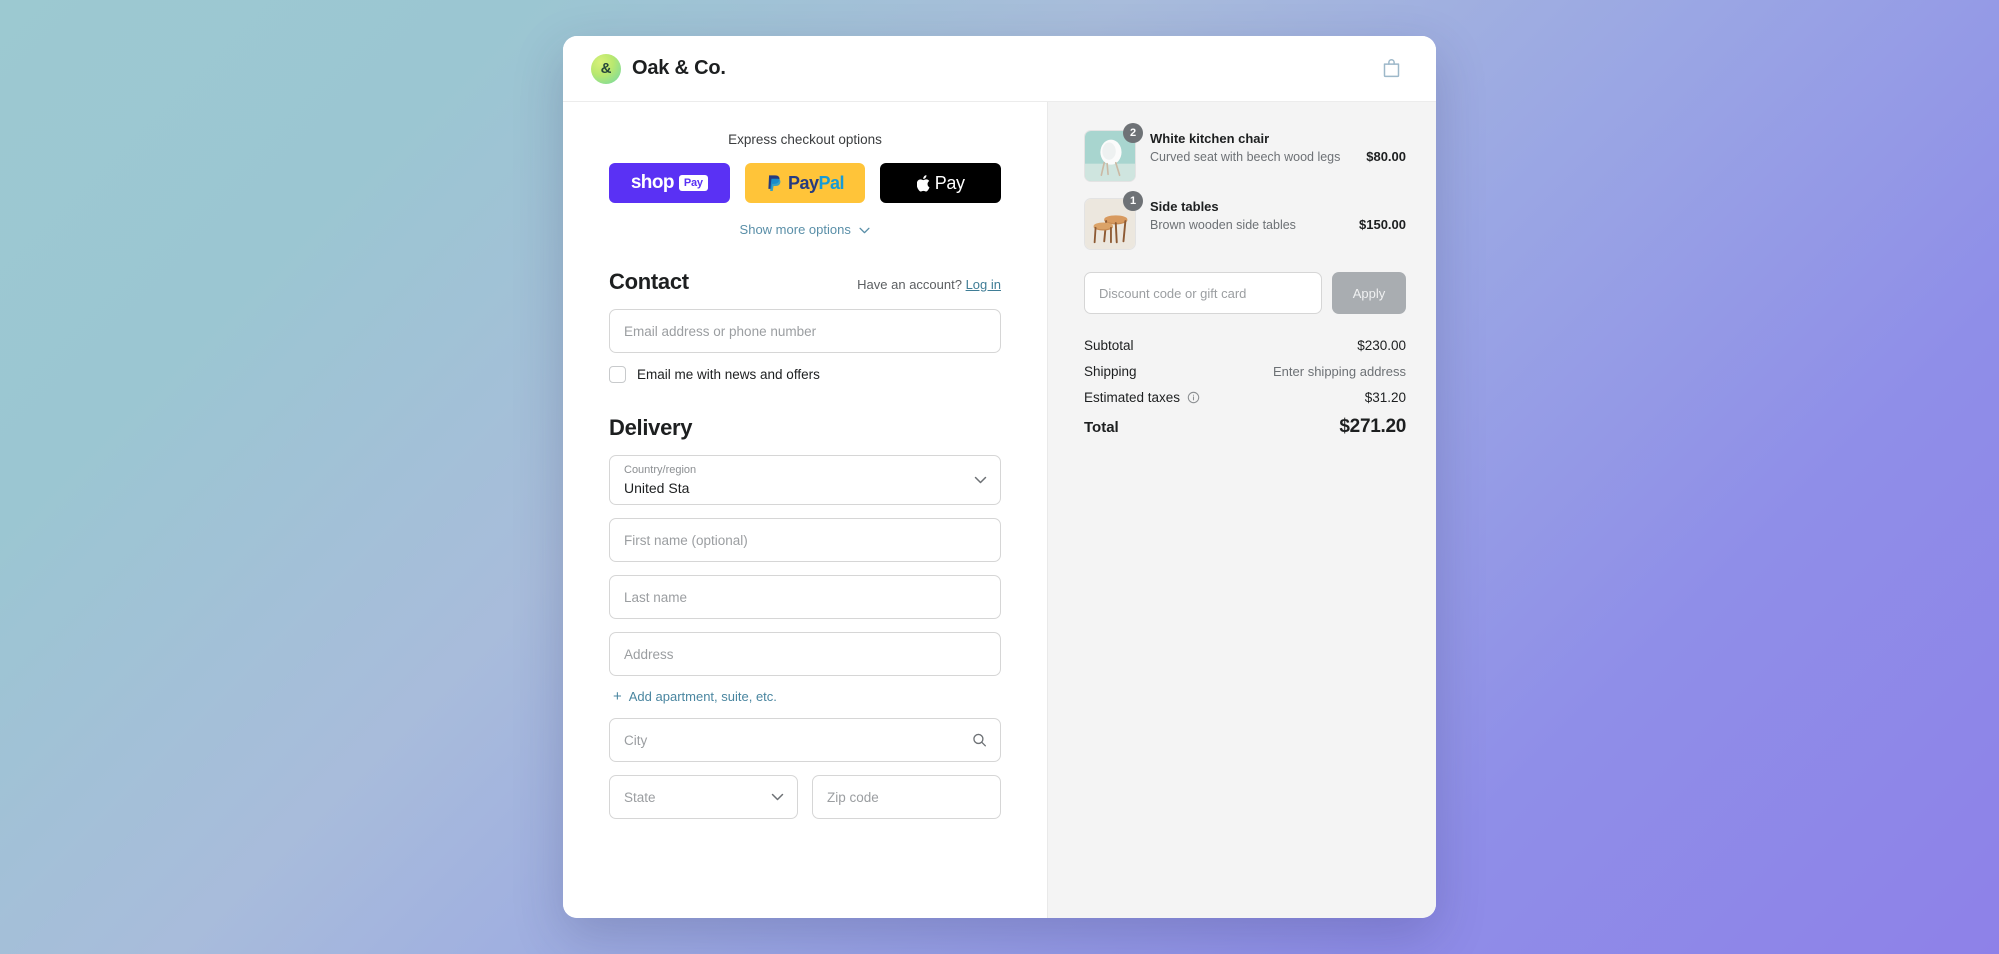 Image resolution: width=1999 pixels, height=954 pixels. What do you see at coordinates (1245, 345) in the screenshot?
I see `subtotal-line: Subtotal $230.00` at bounding box center [1245, 345].